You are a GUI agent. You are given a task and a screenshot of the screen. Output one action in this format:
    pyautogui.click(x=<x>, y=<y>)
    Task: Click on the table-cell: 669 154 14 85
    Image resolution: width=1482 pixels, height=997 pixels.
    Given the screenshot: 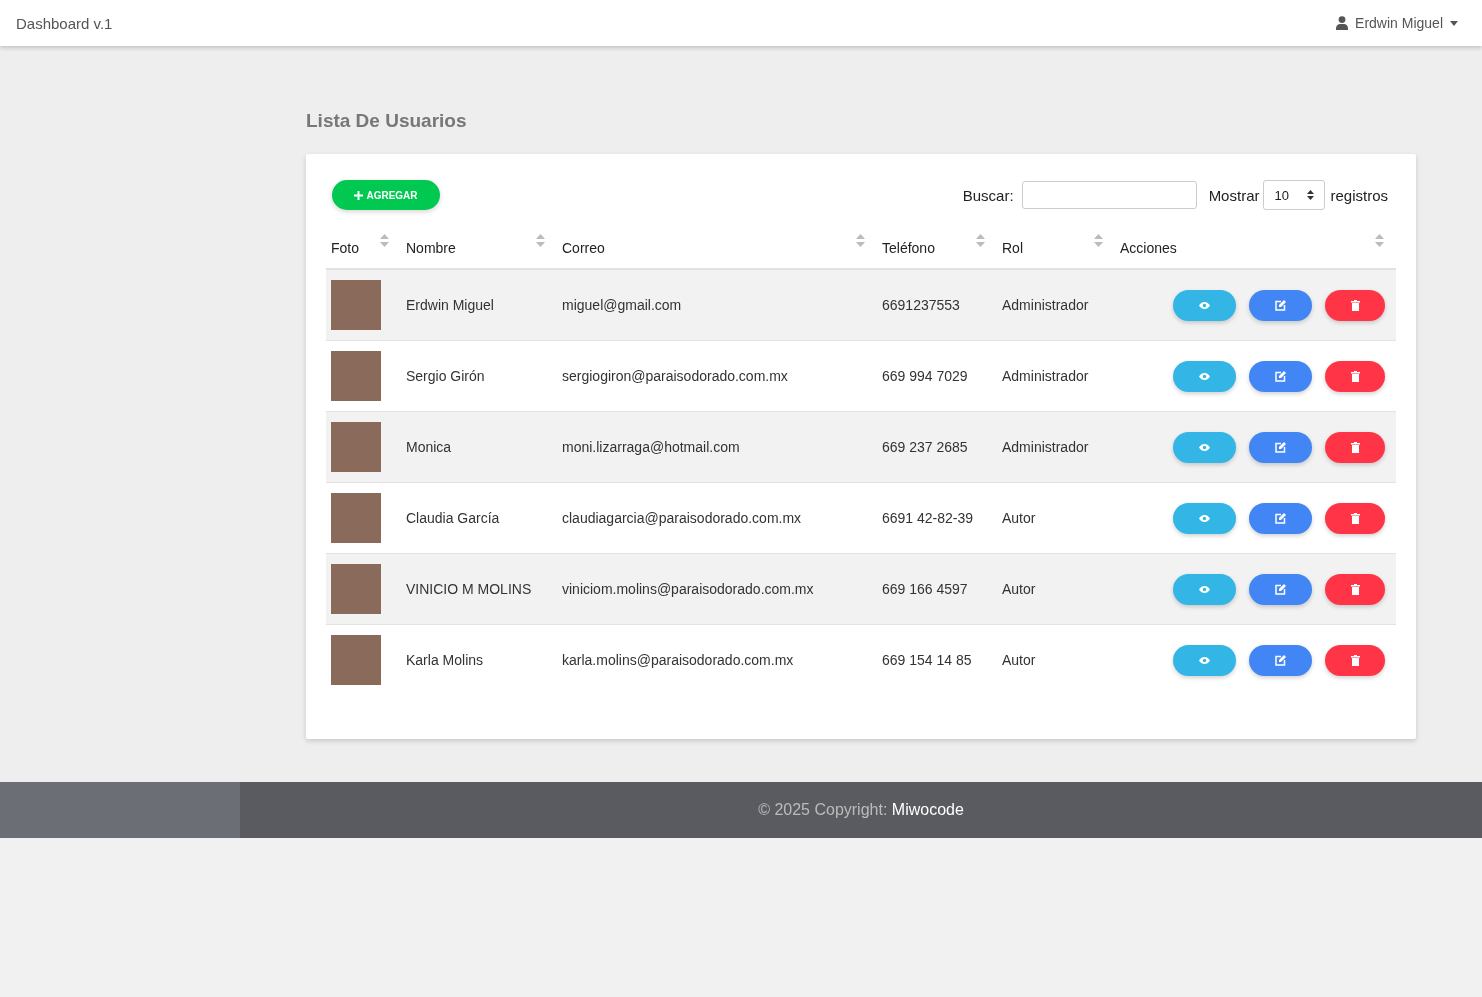 What is the action you would take?
    pyautogui.click(x=937, y=659)
    